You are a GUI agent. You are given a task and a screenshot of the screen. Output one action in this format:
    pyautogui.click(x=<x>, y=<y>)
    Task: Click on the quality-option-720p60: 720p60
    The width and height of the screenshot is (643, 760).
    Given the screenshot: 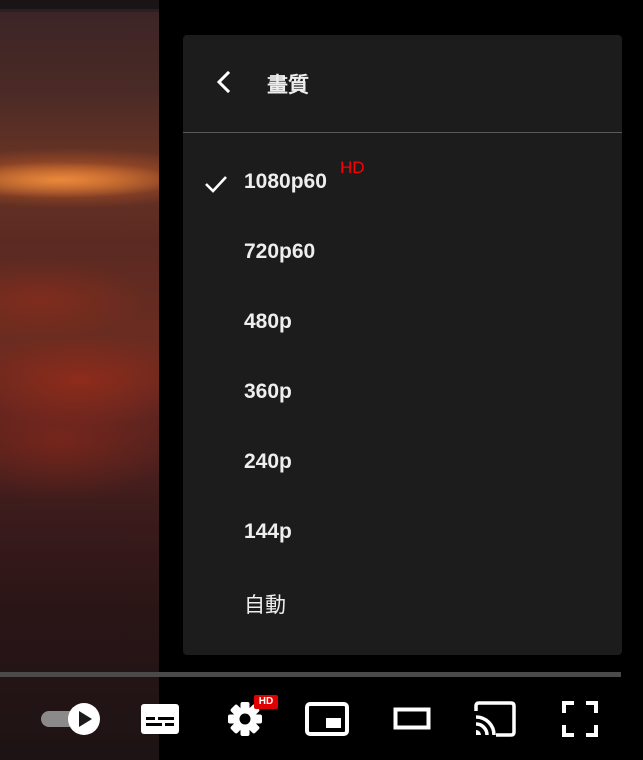 What is the action you would take?
    pyautogui.click(x=402, y=253)
    